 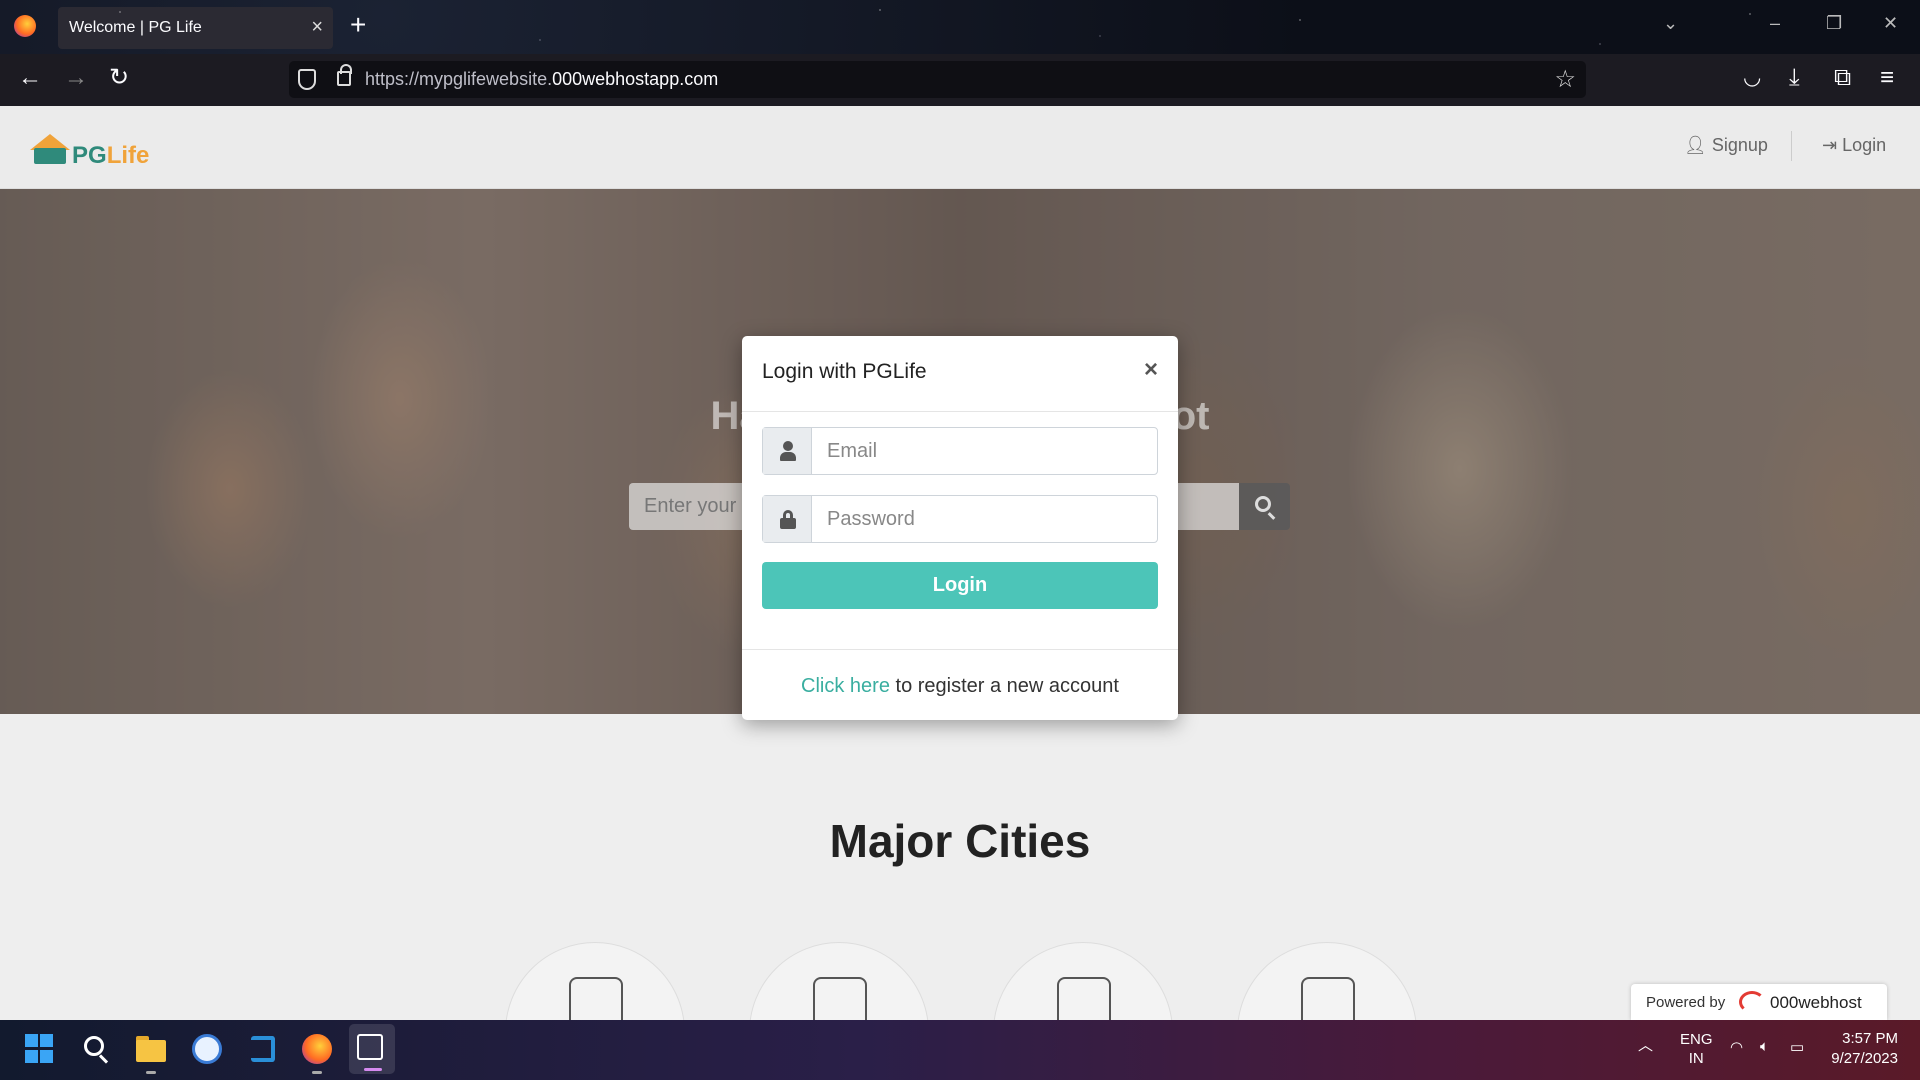 I want to click on battery-icon: ▭, so click(x=1797, y=1047).